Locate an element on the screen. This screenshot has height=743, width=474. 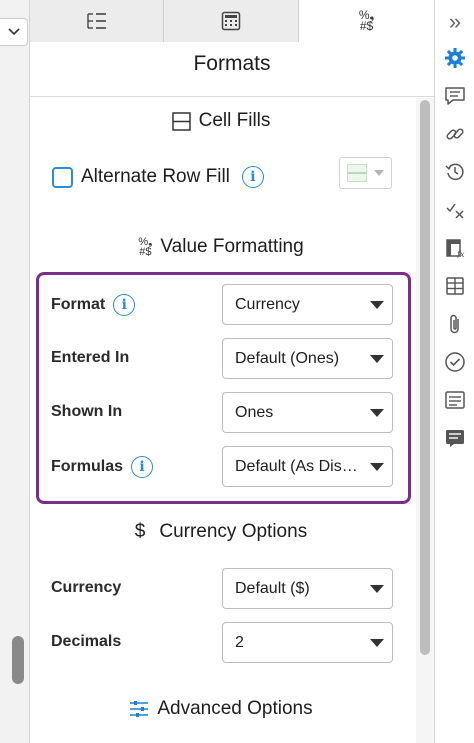
sliders-icon is located at coordinates (139, 709).